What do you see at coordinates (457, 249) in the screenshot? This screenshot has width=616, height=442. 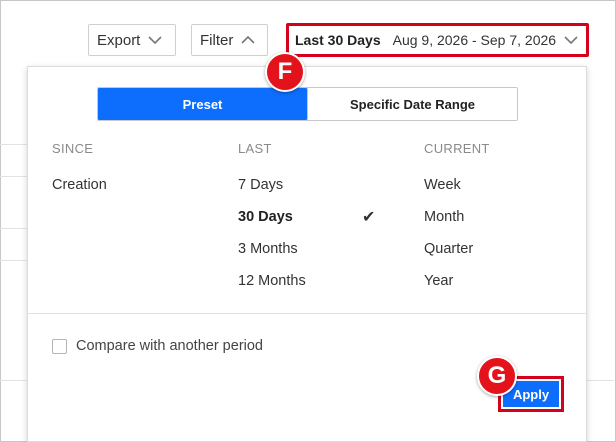 I see `option-quarter: Quarter` at bounding box center [457, 249].